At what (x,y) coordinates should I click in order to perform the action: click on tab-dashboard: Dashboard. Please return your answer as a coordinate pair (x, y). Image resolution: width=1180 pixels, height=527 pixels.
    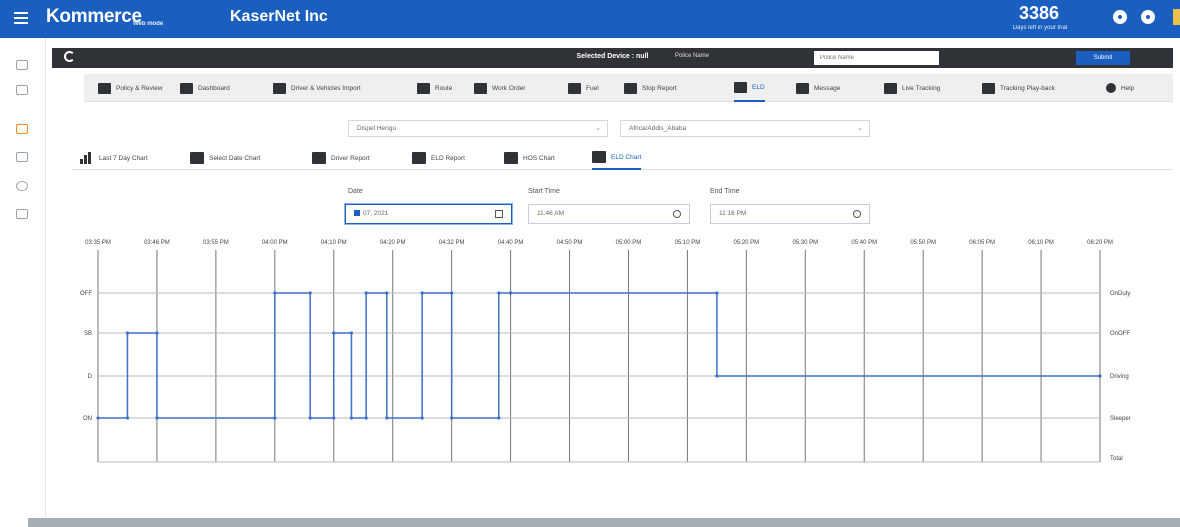
    Looking at the image, I should click on (205, 88).